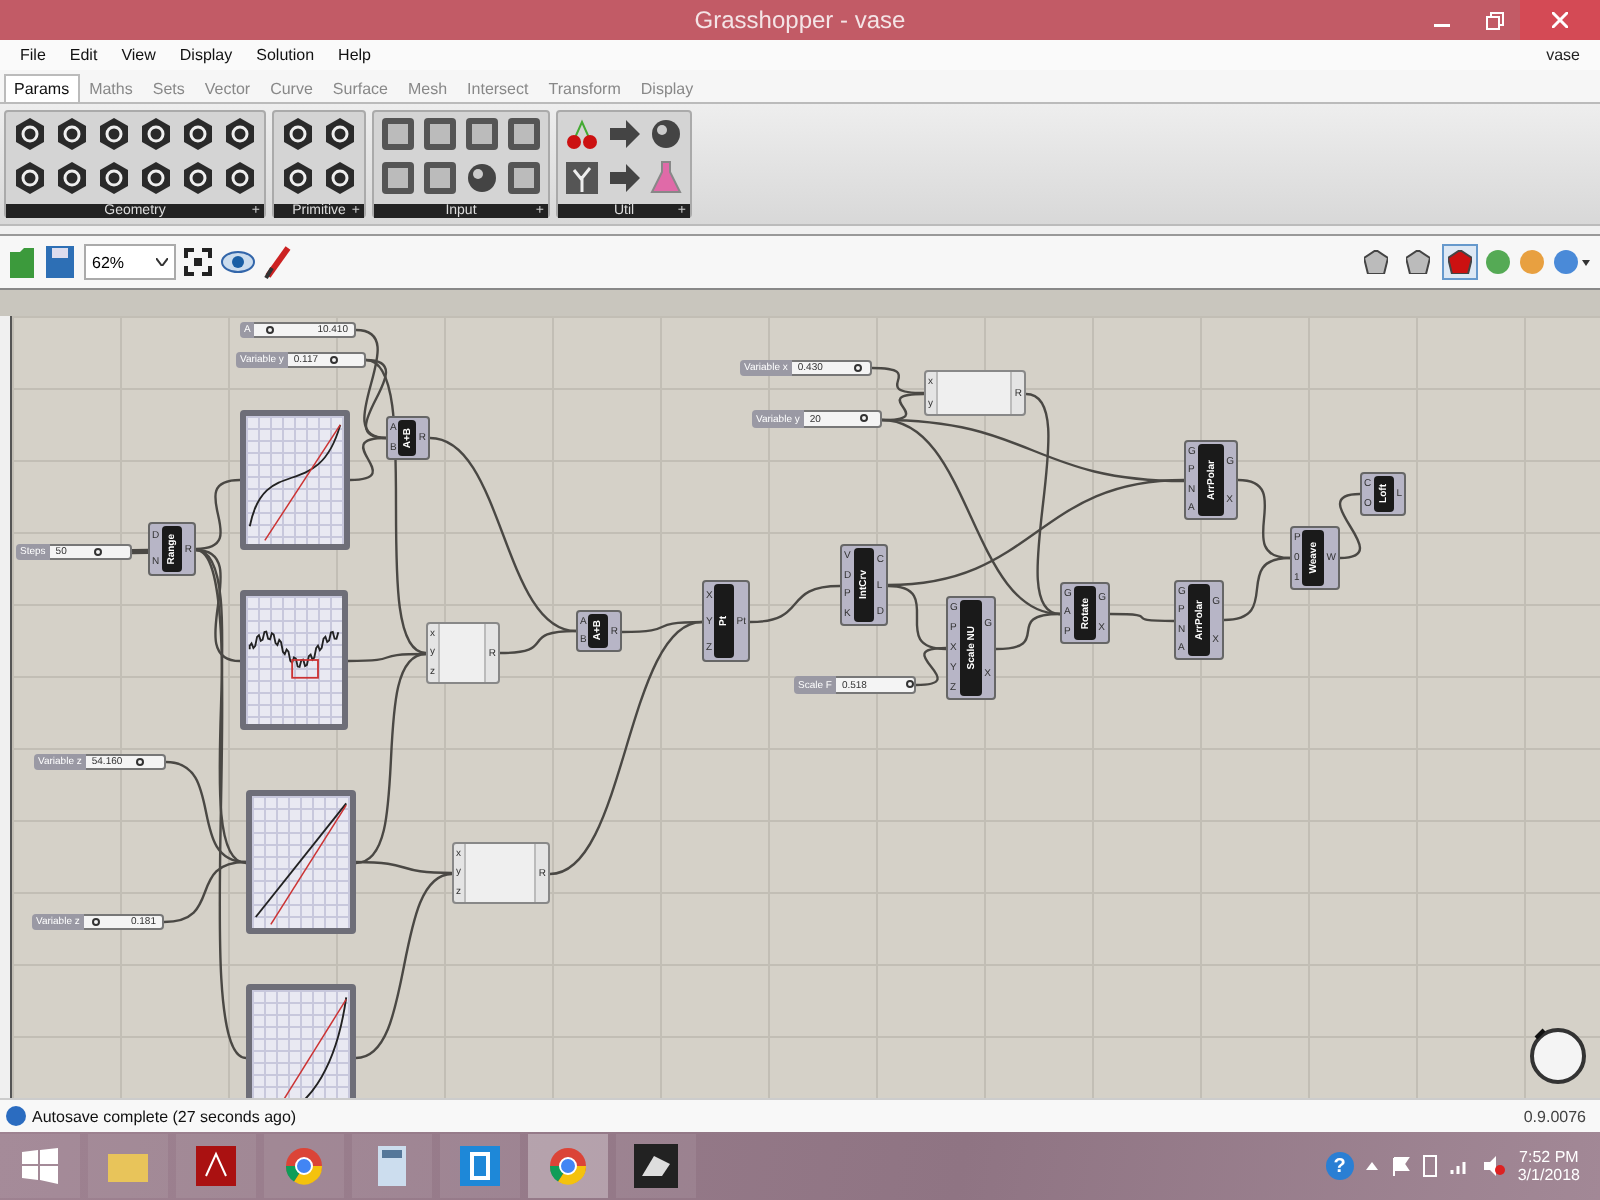  I want to click on signal-icon, so click(1459, 1166).